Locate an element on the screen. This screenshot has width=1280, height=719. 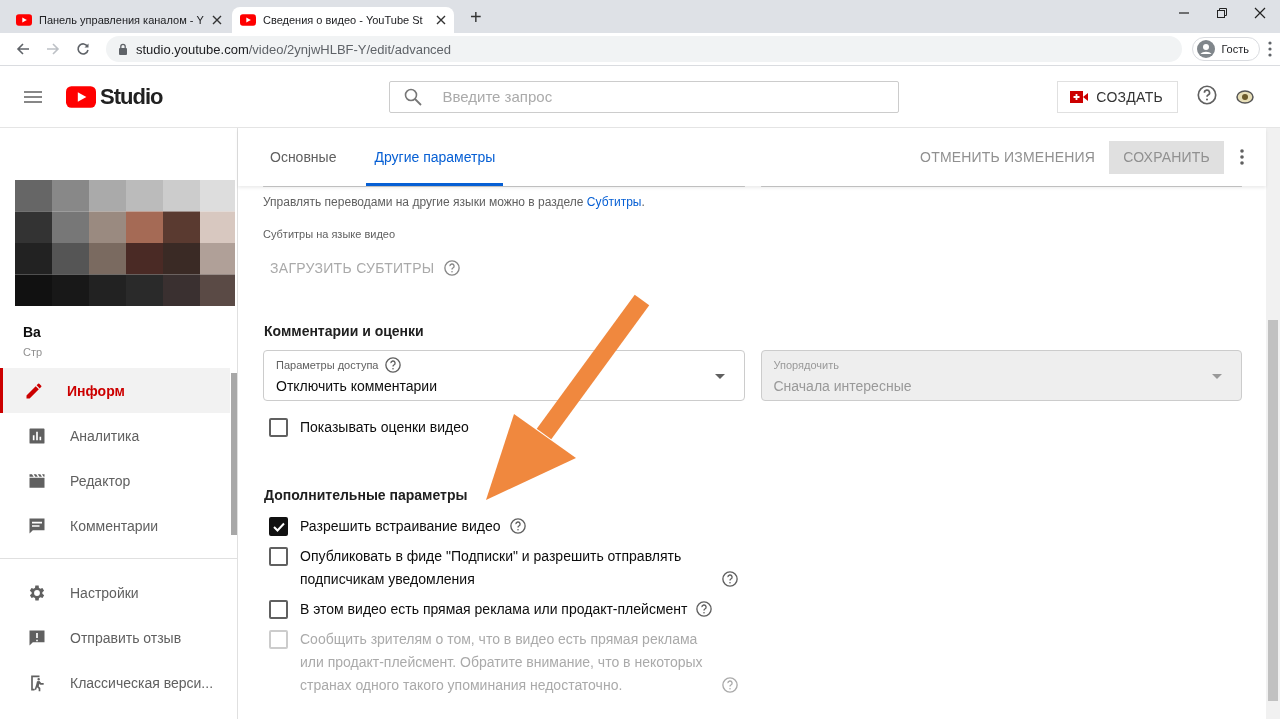
nav-item: Редактор is located at coordinates (115, 480).